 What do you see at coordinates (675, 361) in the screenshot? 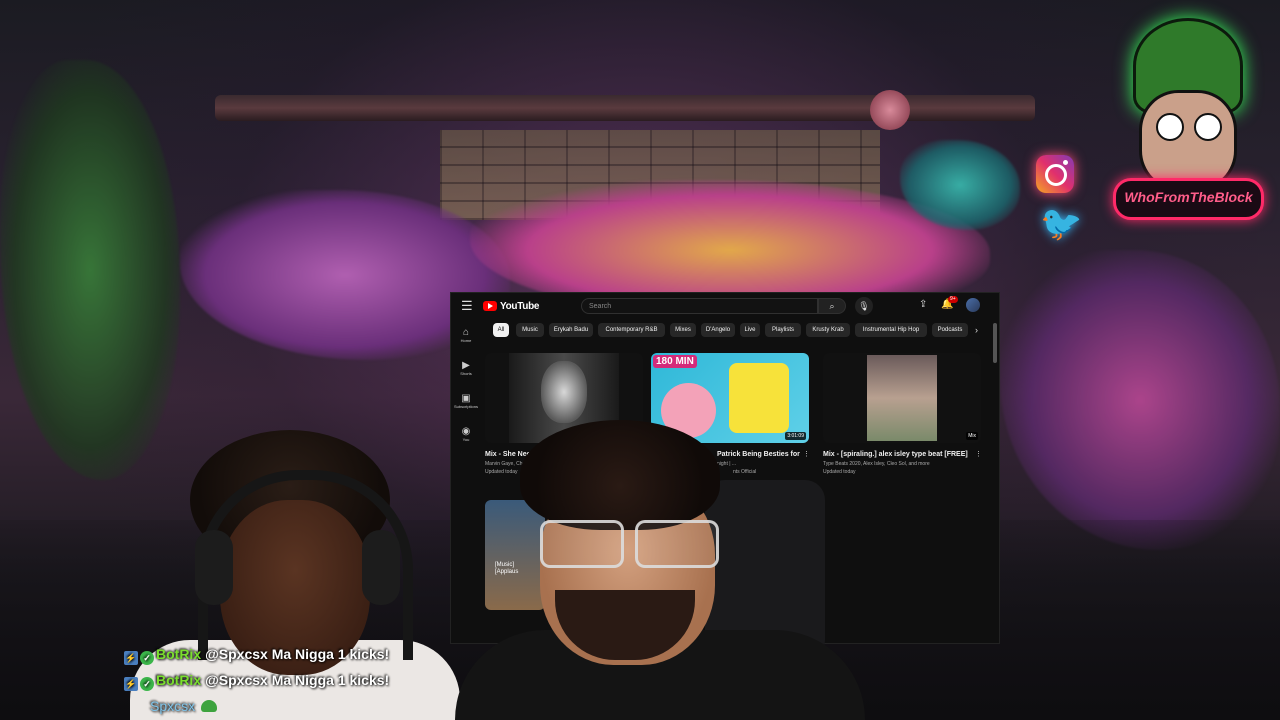
I see `thumbnail-label: 180 MIN` at bounding box center [675, 361].